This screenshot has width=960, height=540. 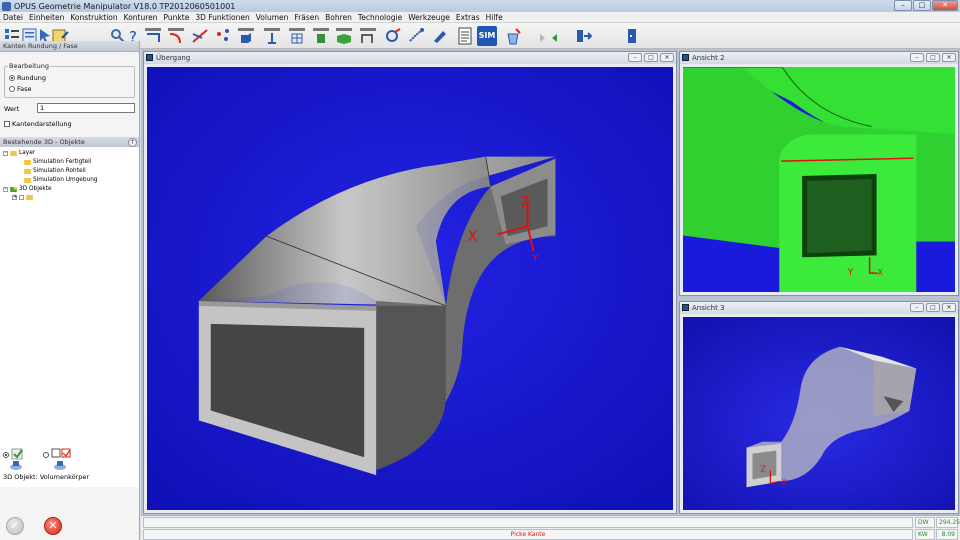 What do you see at coordinates (560, 36) in the screenshot?
I see `undo-icon` at bounding box center [560, 36].